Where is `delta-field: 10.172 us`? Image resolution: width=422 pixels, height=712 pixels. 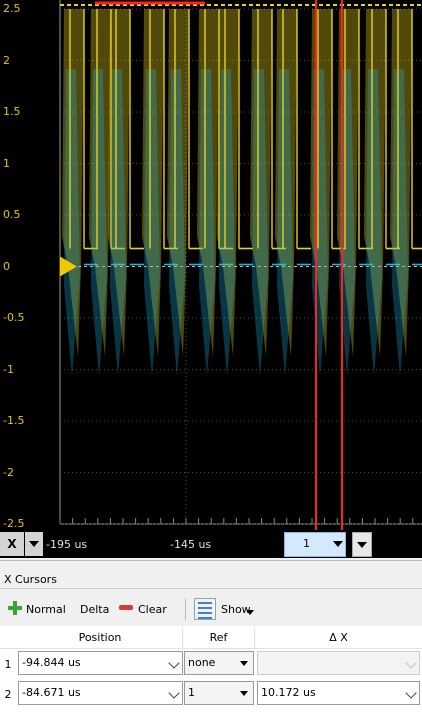 delta-field: 10.172 us is located at coordinates (338, 693).